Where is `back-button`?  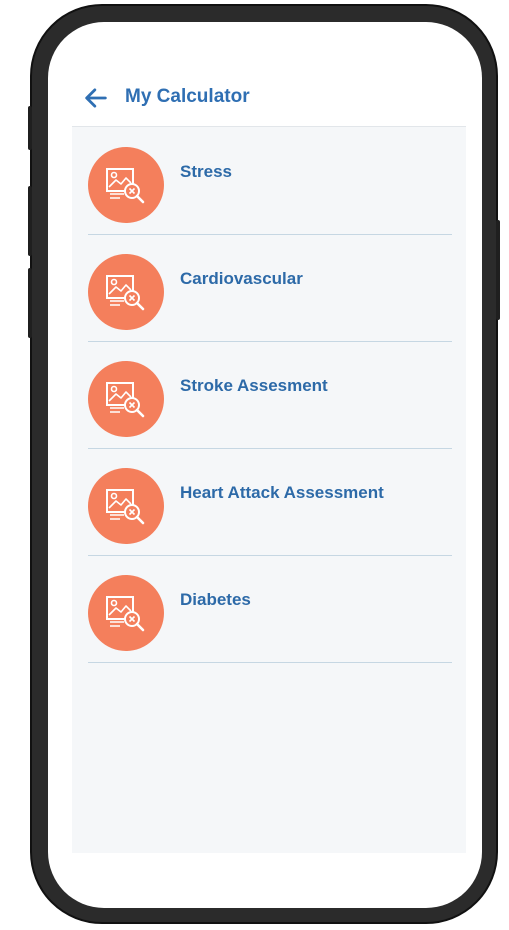
back-button is located at coordinates (96, 98).